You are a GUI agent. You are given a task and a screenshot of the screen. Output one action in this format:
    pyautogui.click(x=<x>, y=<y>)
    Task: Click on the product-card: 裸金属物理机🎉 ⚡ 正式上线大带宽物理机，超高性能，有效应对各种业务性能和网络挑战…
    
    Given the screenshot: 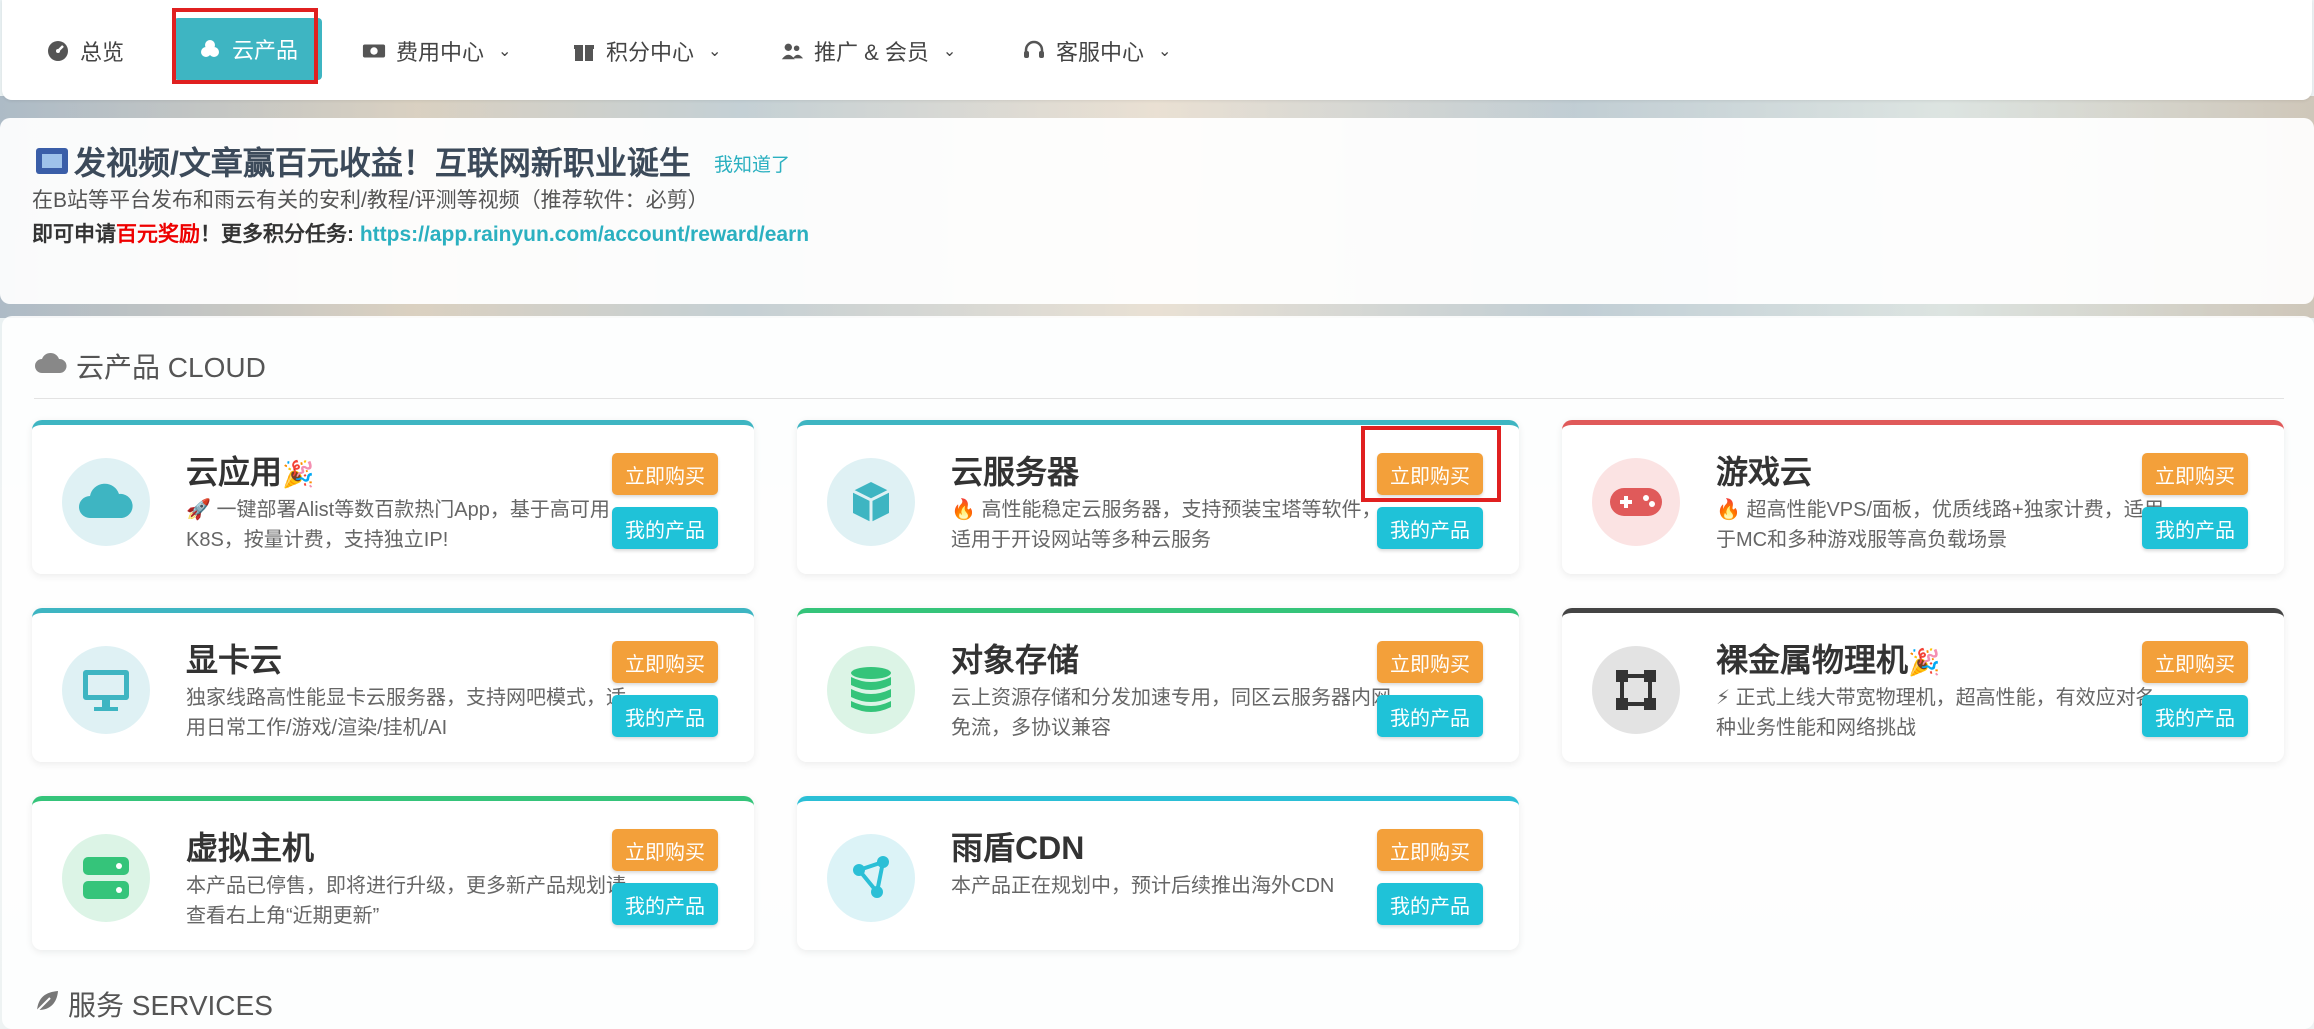 What is the action you would take?
    pyautogui.click(x=1923, y=685)
    